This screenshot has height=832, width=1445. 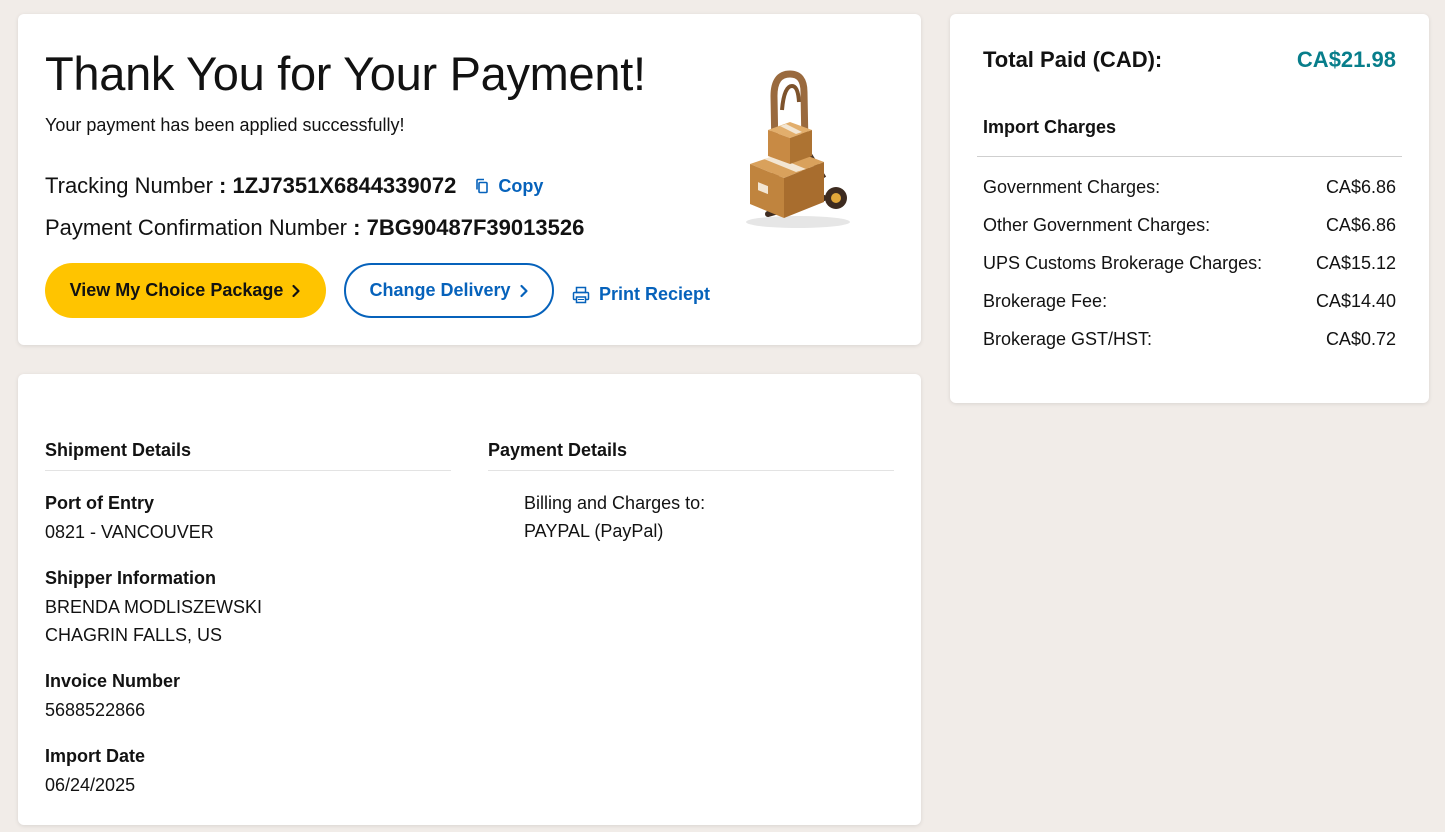 What do you see at coordinates (1189, 60) in the screenshot?
I see `total-paid-row: Total Paid (CAD): CA$21.98` at bounding box center [1189, 60].